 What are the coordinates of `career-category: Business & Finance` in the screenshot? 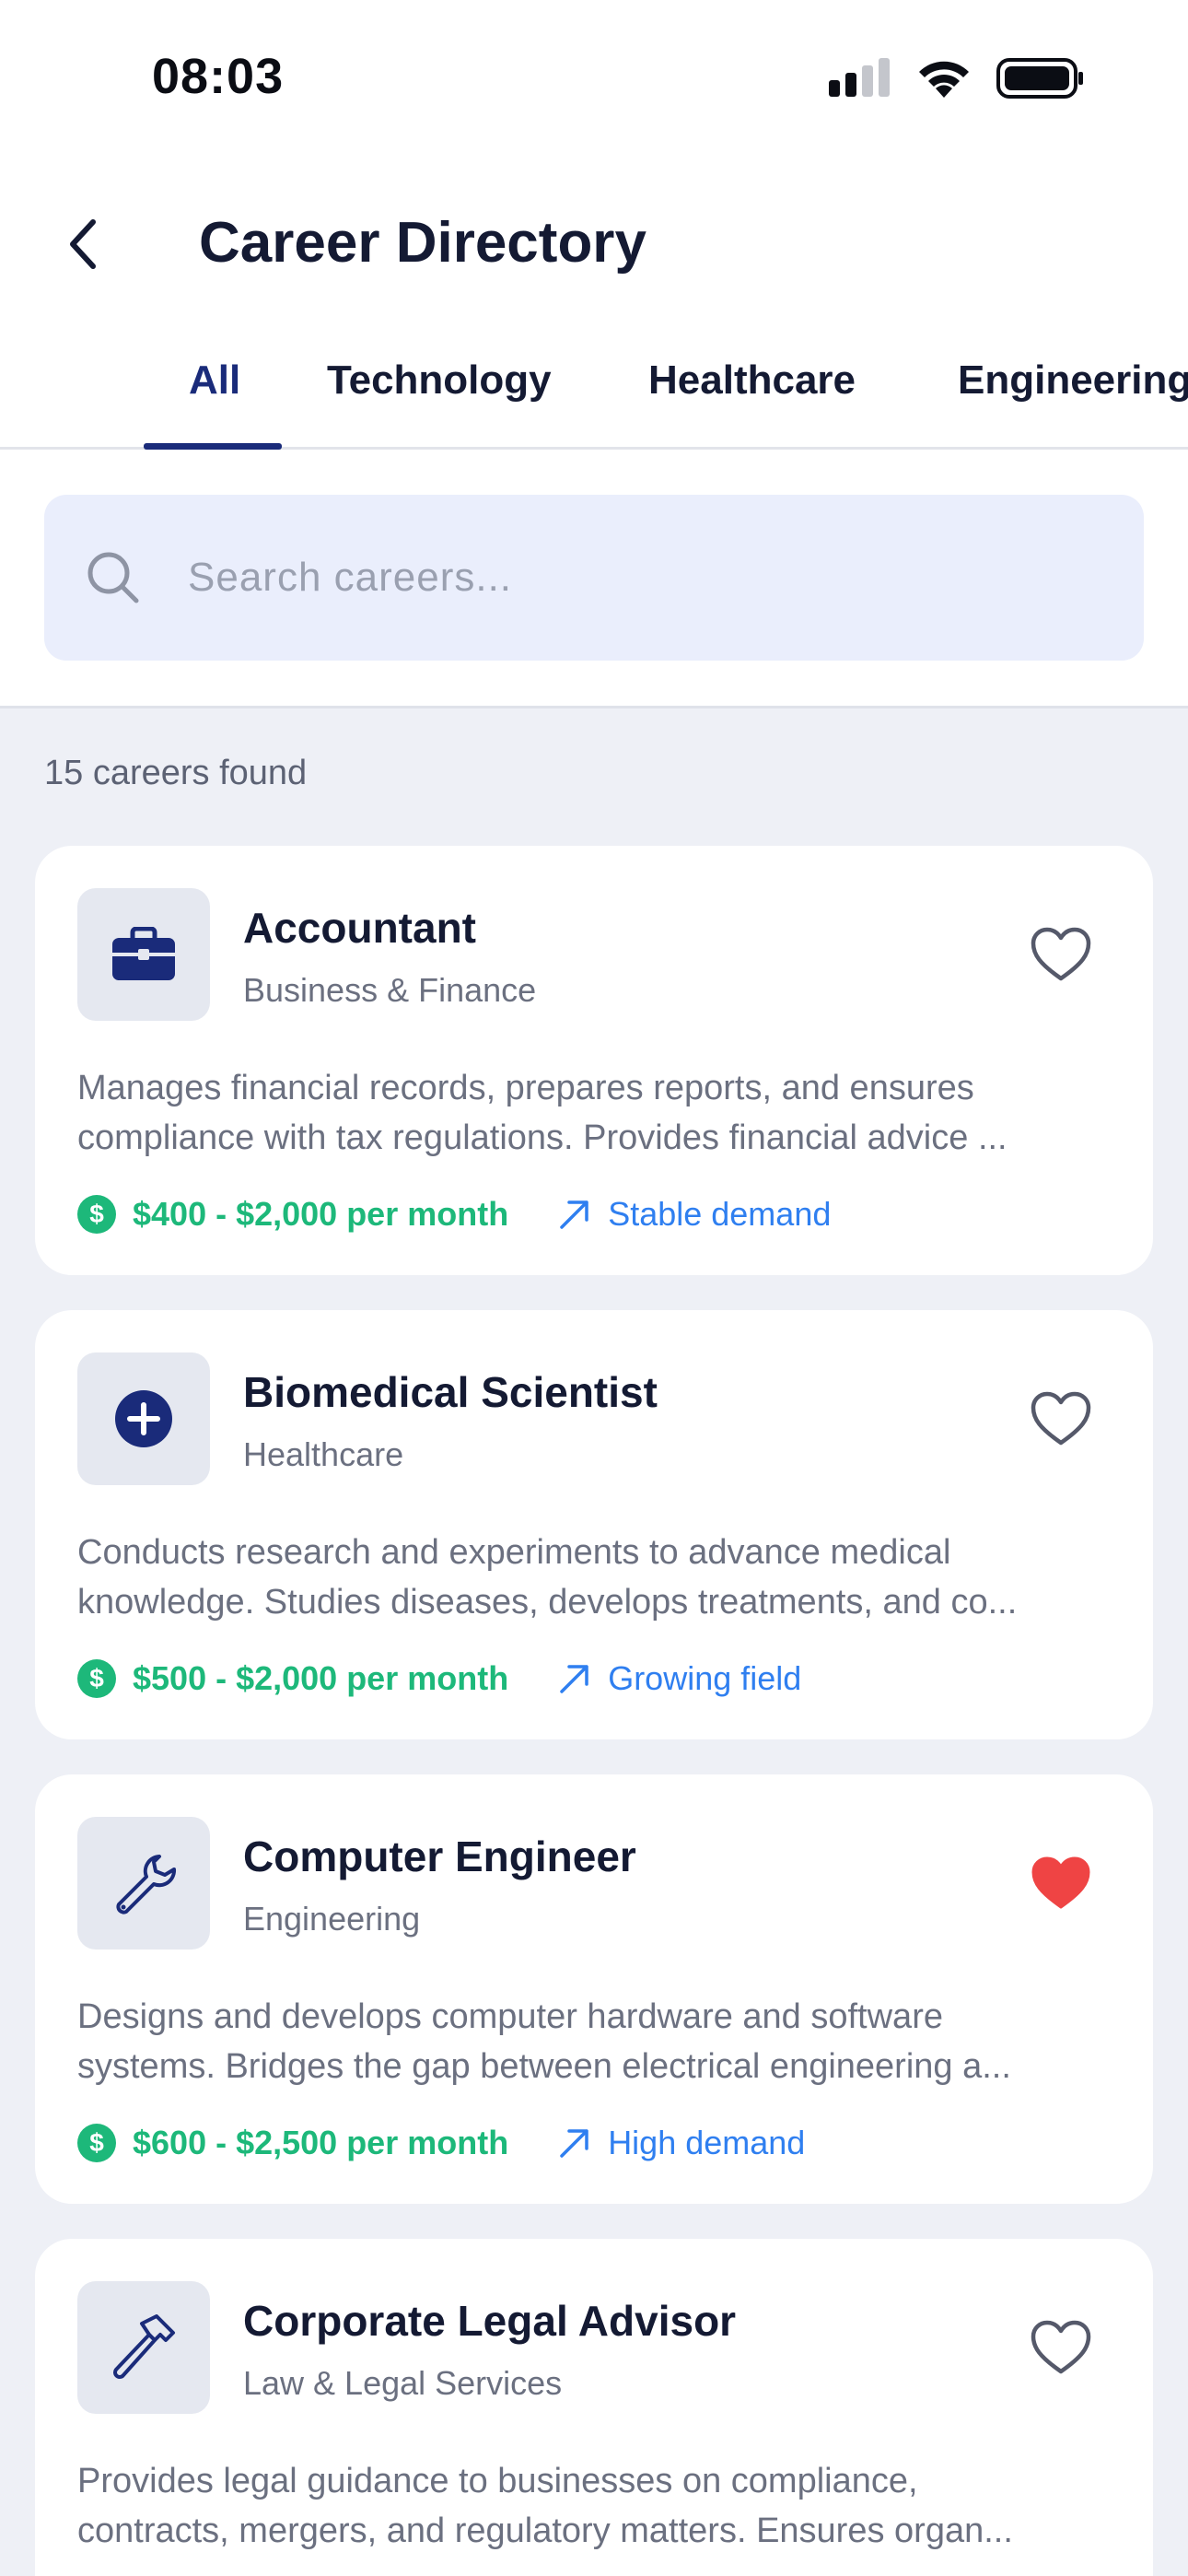 It's located at (390, 990).